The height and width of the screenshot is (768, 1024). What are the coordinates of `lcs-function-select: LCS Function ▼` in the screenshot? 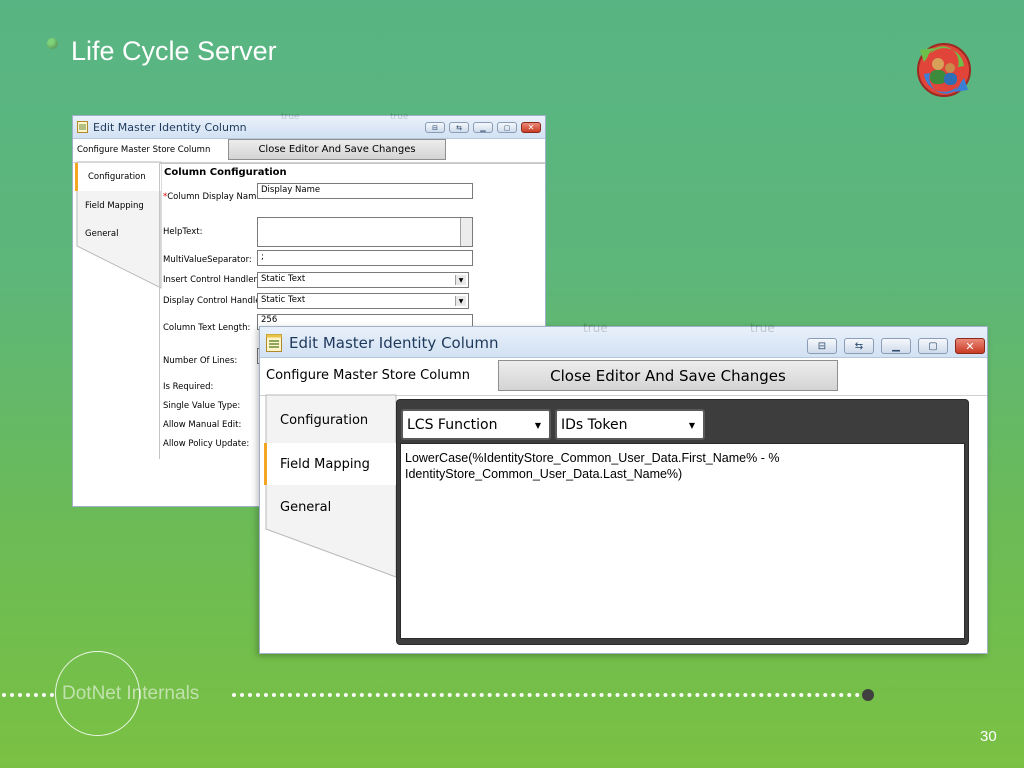 It's located at (476, 424).